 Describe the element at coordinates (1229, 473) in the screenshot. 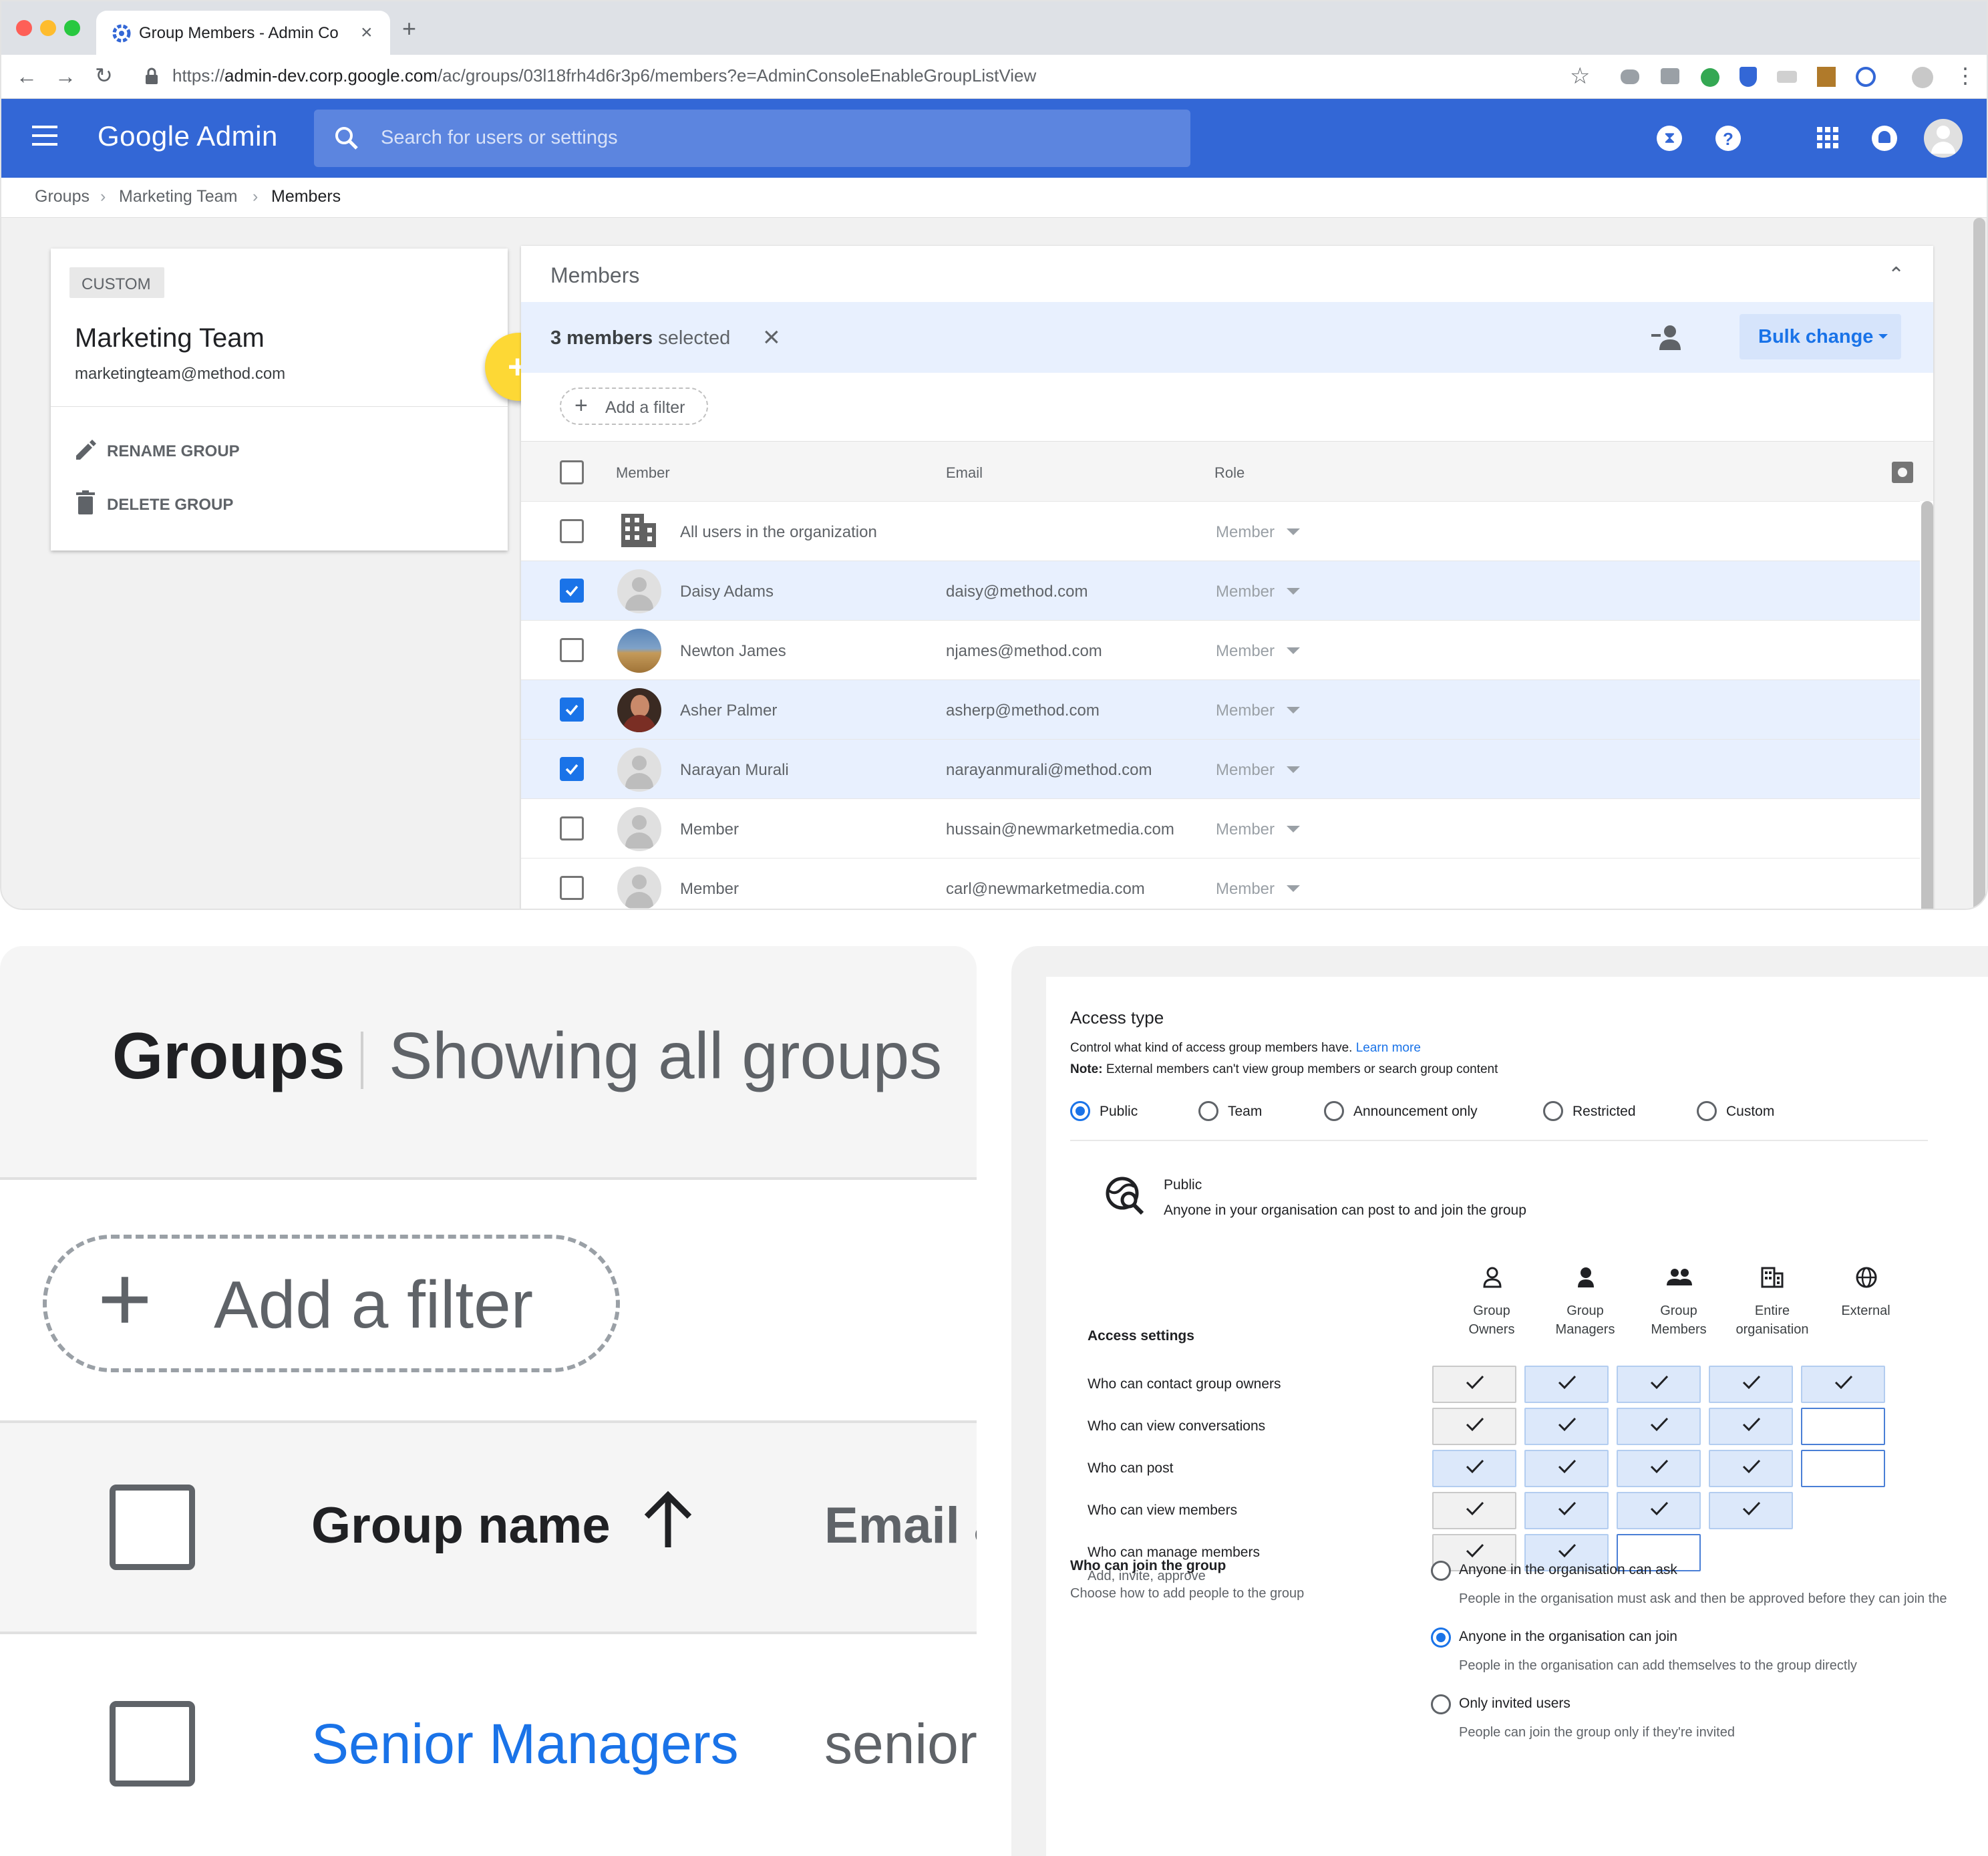

I see `column-header-role: Role` at that location.